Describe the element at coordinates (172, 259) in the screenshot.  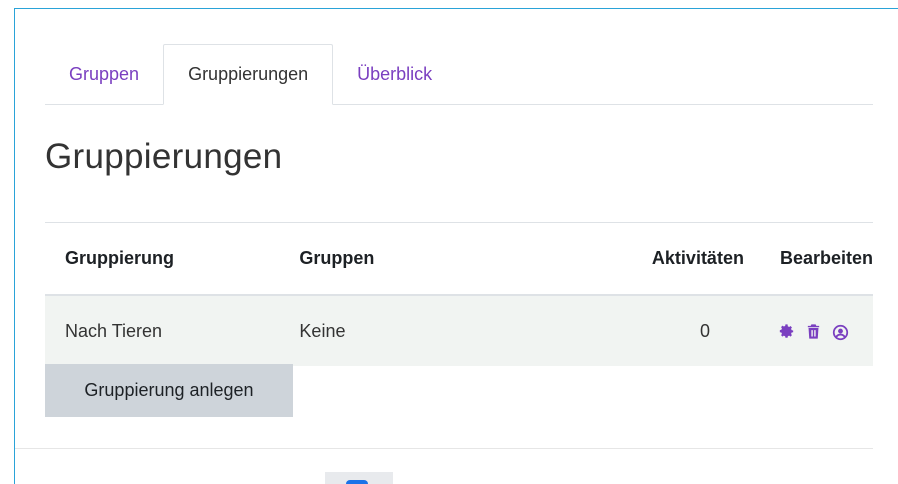
I see `column-header-gruppierung: Gruppierung` at that location.